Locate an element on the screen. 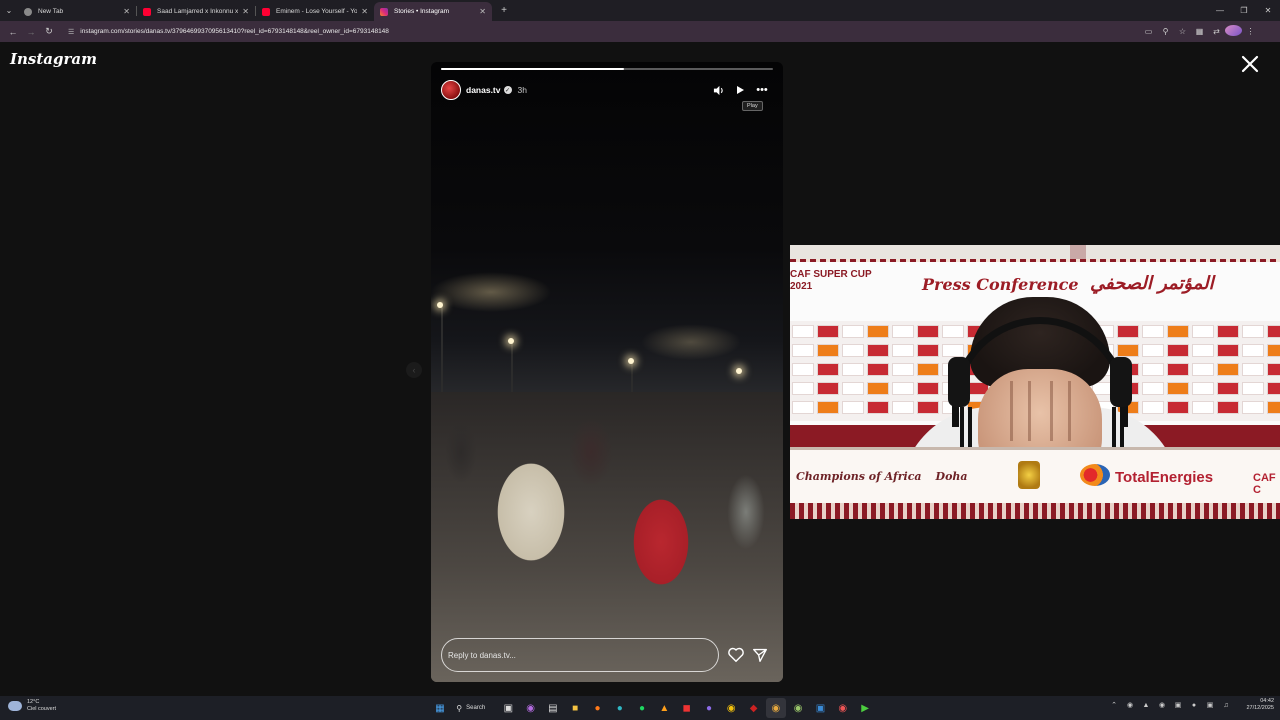 The image size is (1280, 720). extensions-icon: ▦ is located at coordinates (1199, 31).